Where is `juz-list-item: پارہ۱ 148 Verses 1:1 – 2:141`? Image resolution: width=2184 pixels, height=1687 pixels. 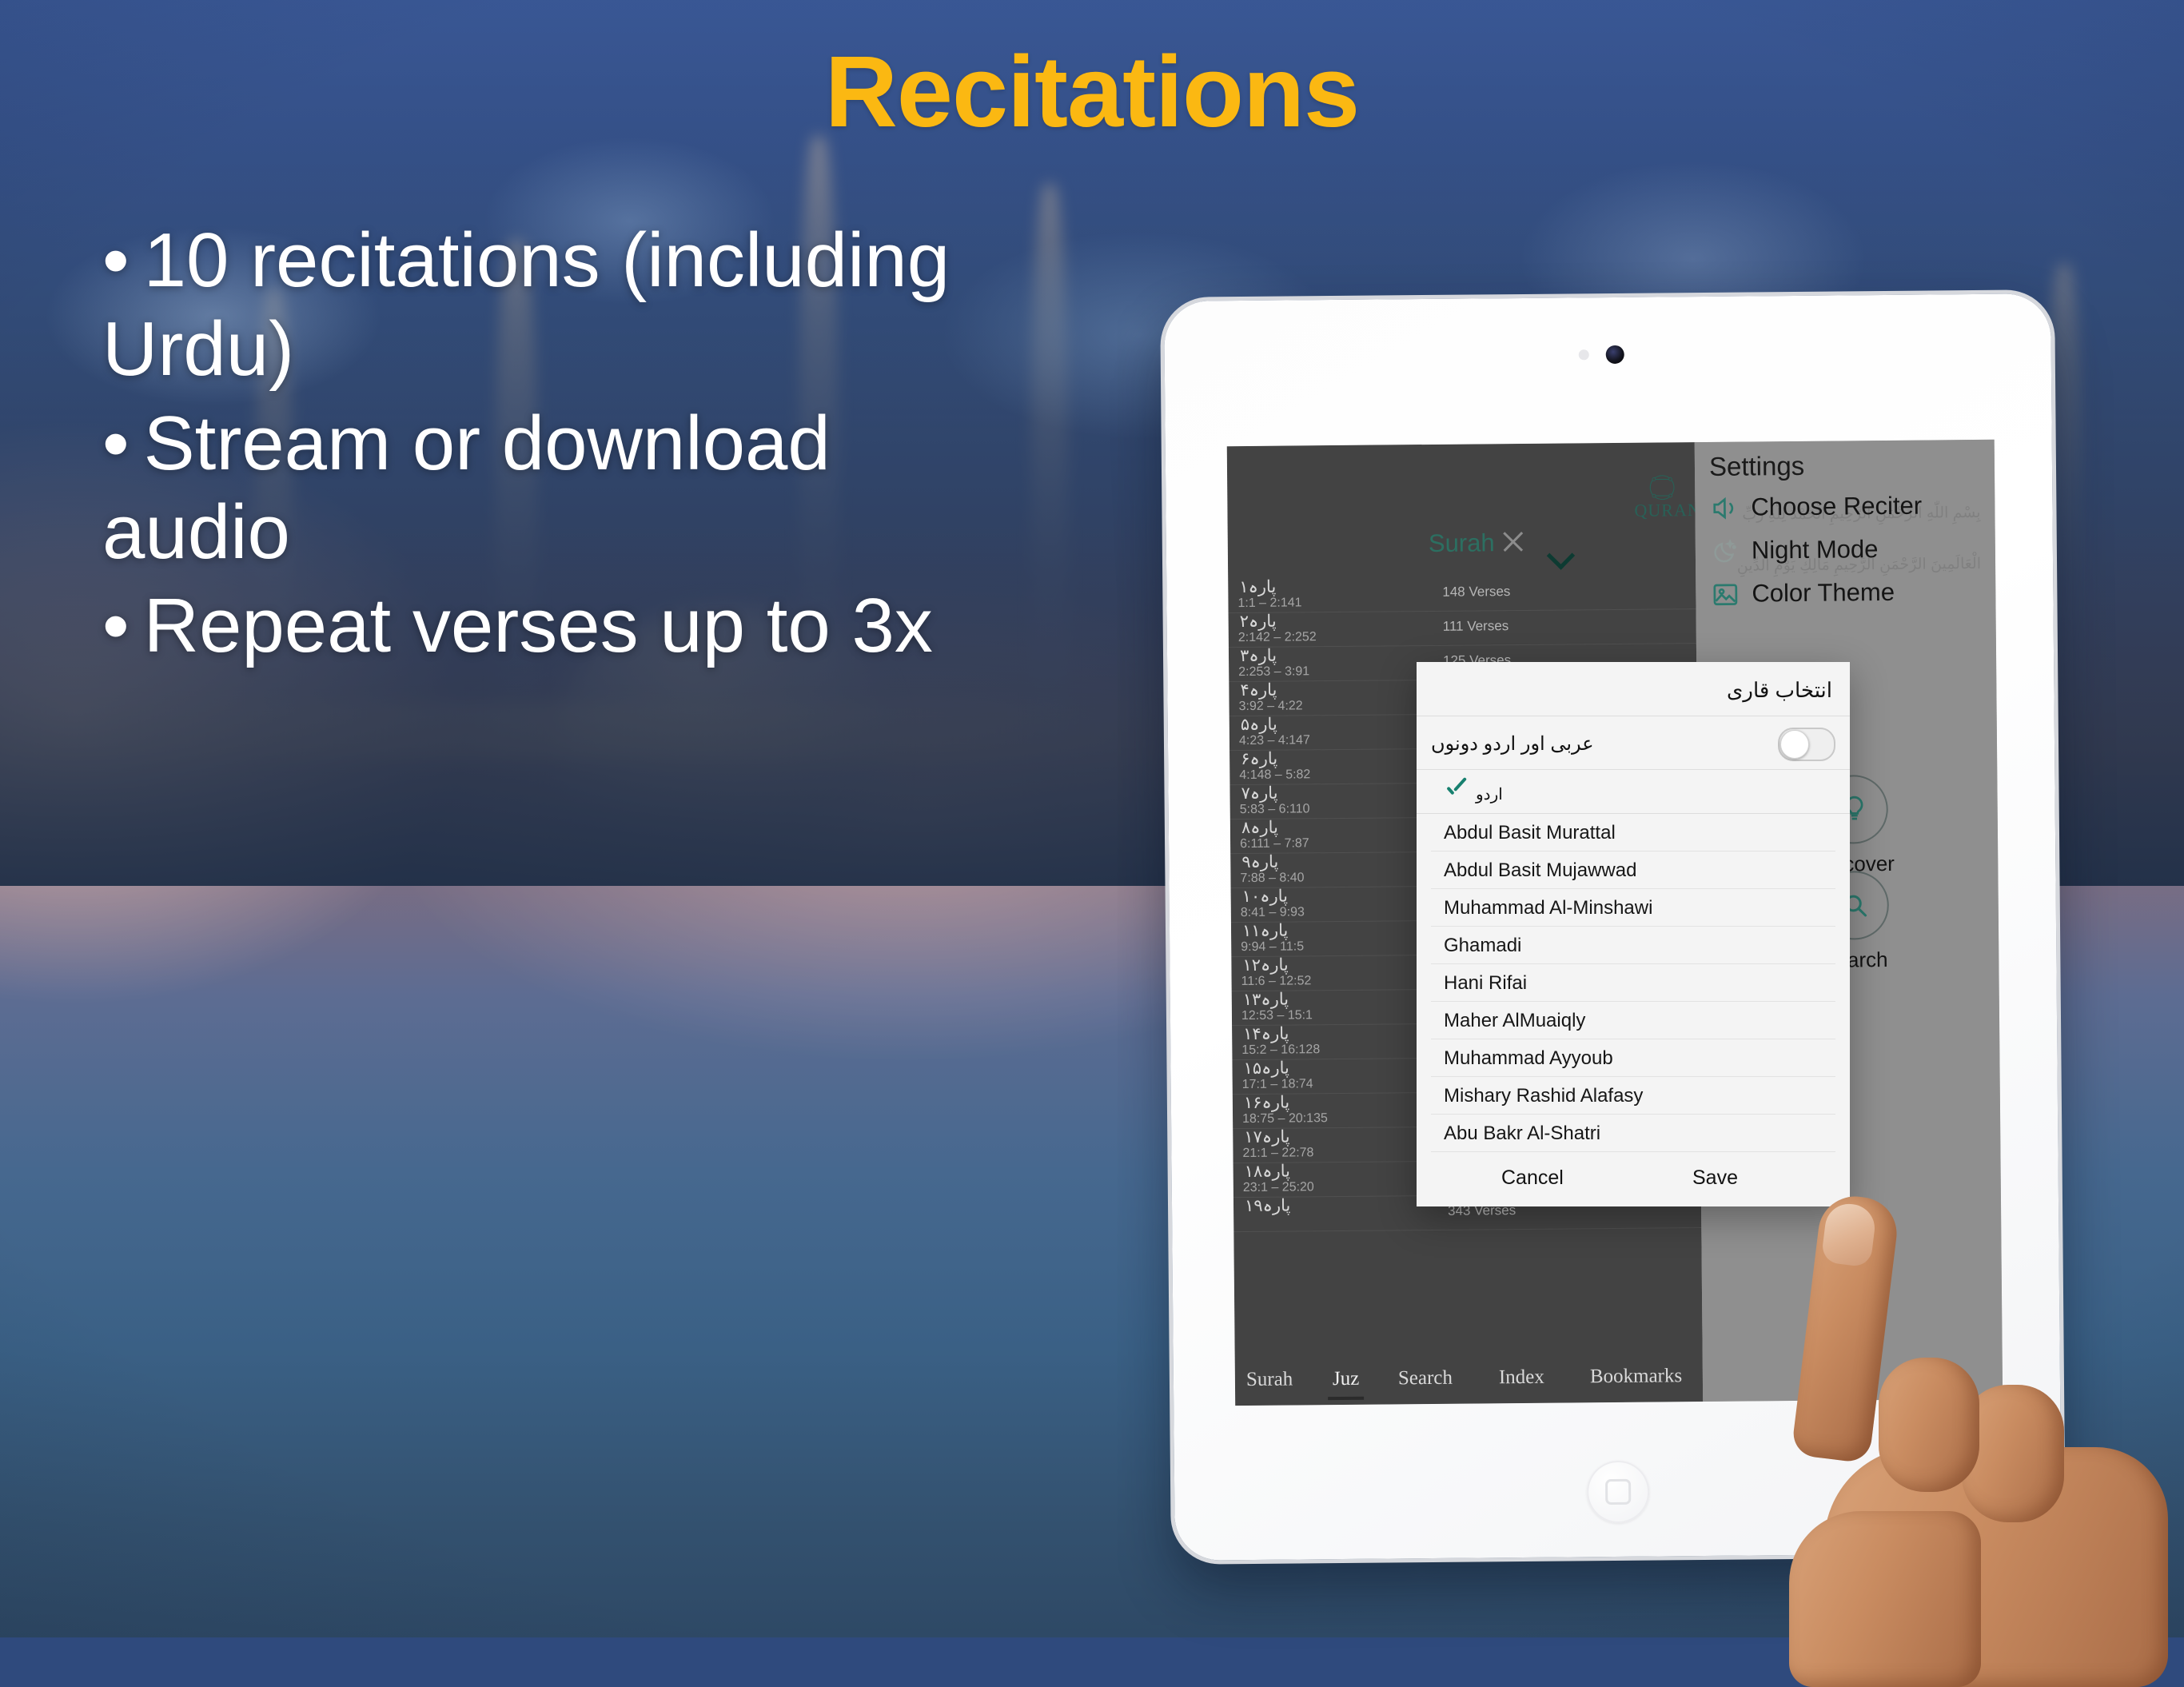 juz-list-item: پارہ۱ 148 Verses 1:1 – 2:141 is located at coordinates (1462, 594).